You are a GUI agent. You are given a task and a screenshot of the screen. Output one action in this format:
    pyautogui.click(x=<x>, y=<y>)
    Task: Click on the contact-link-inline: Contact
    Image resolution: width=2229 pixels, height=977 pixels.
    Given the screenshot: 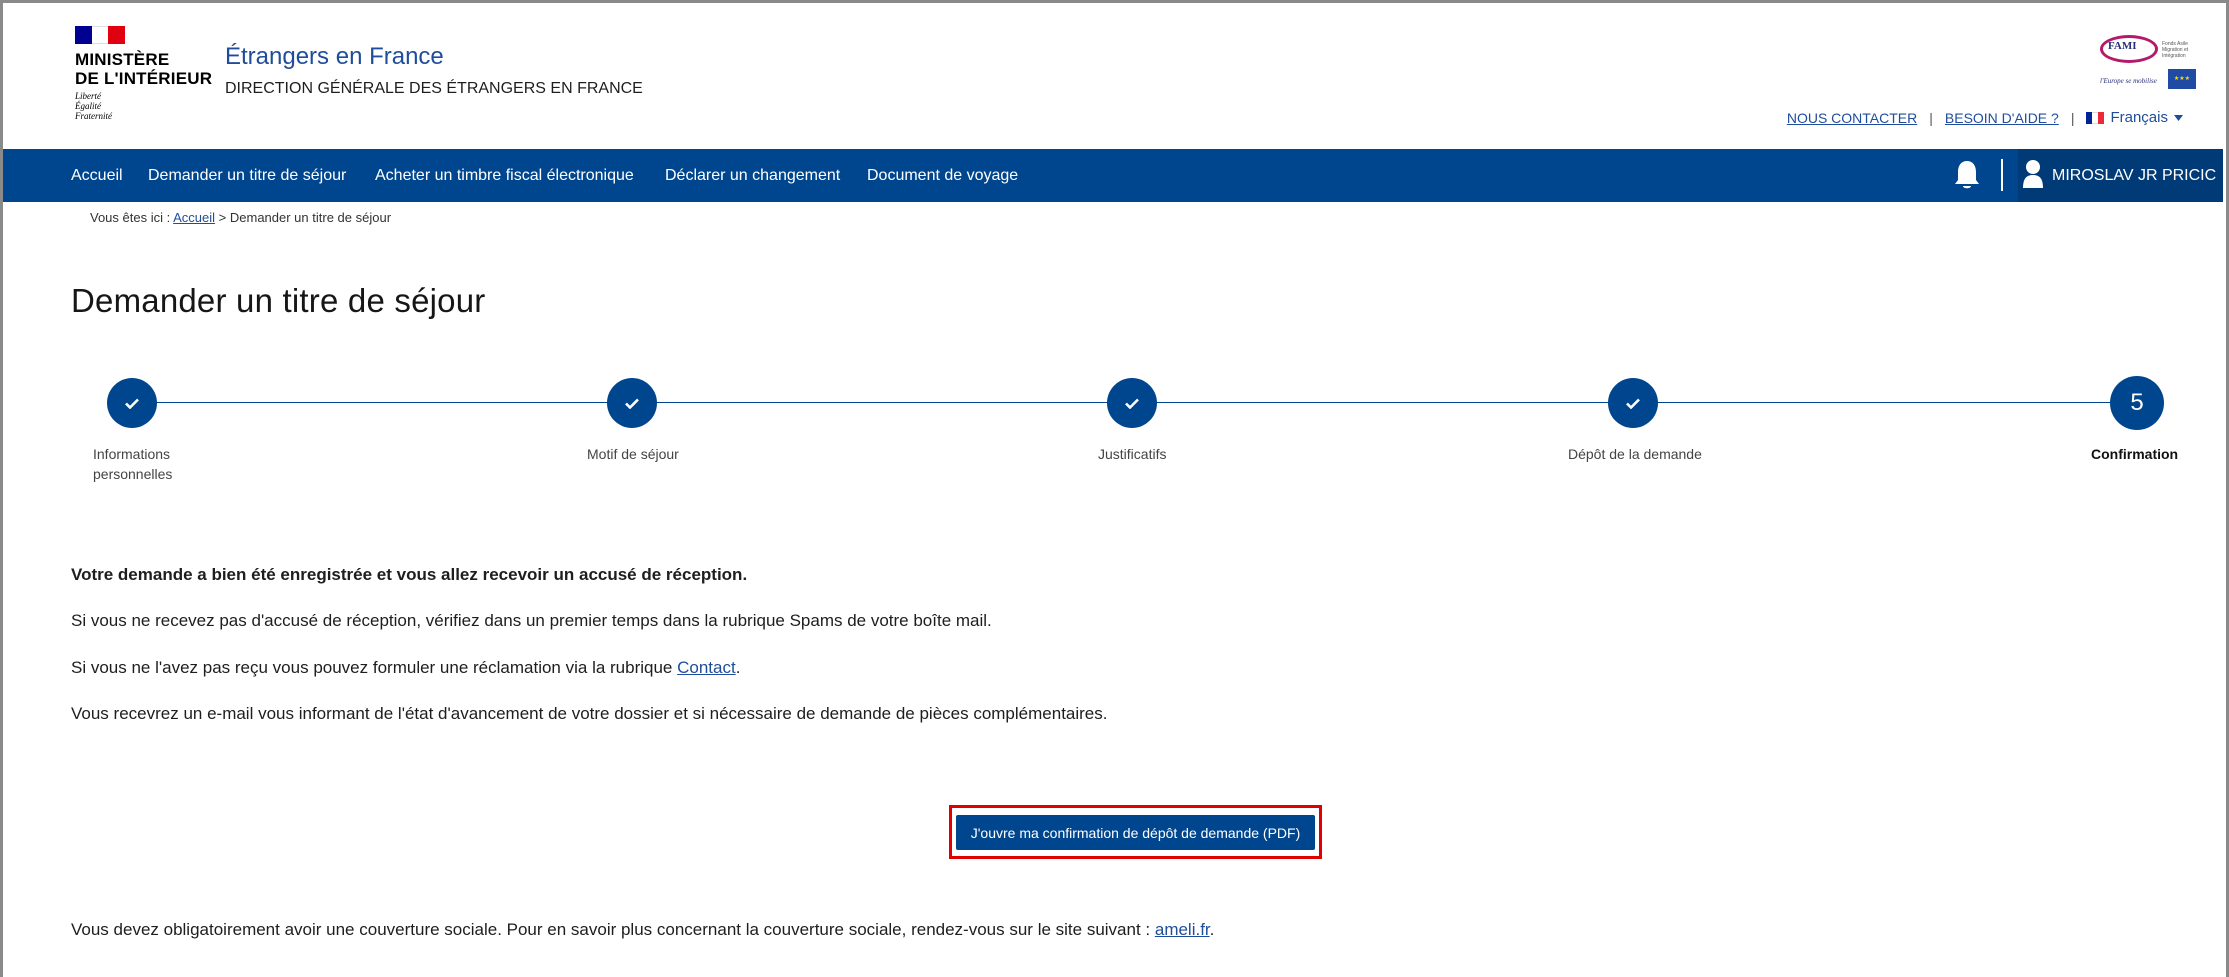 What is the action you would take?
    pyautogui.click(x=706, y=667)
    